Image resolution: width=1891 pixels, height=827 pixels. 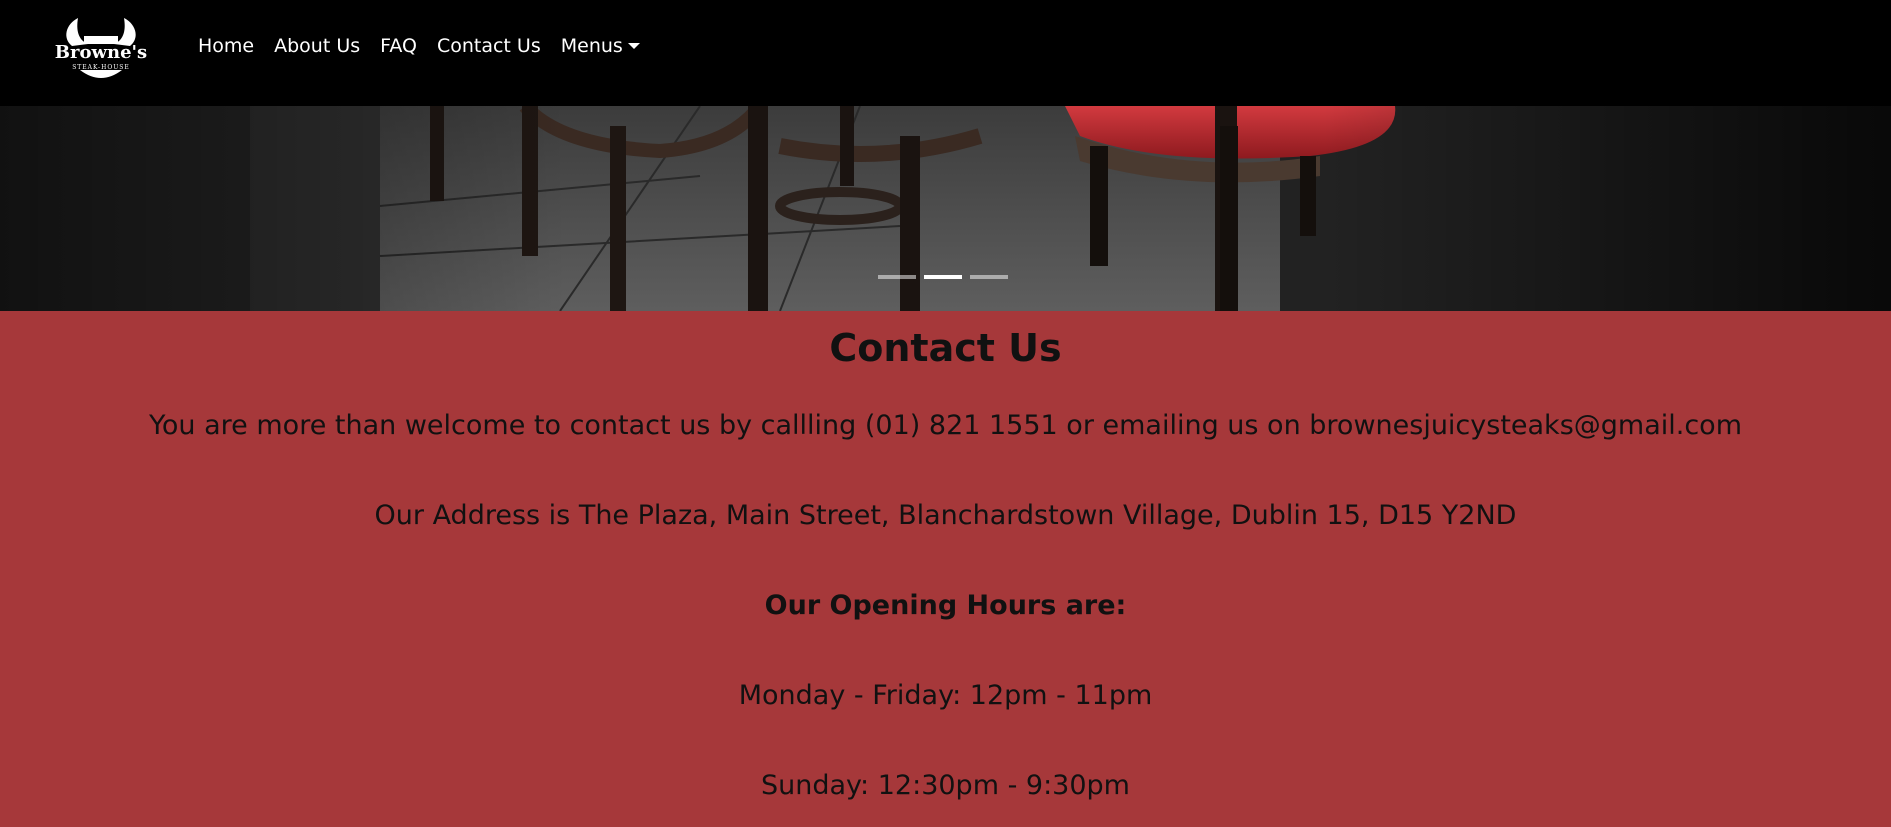 I want to click on page-title: Contact Us, so click(x=945, y=348).